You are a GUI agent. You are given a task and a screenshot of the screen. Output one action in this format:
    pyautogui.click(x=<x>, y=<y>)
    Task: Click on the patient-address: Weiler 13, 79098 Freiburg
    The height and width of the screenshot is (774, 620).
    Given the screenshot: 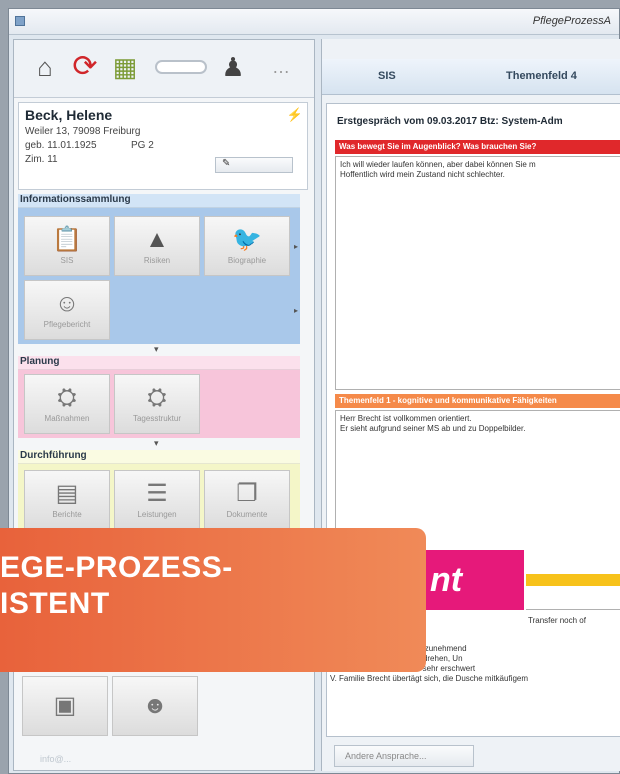 What is the action you would take?
    pyautogui.click(x=83, y=131)
    